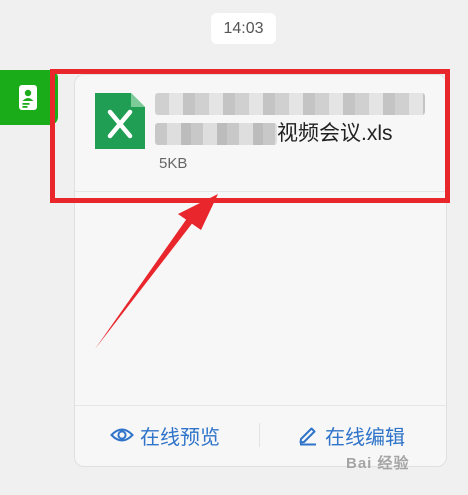 The width and height of the screenshot is (468, 495). I want to click on online-preview-label: 在线预览, so click(180, 437).